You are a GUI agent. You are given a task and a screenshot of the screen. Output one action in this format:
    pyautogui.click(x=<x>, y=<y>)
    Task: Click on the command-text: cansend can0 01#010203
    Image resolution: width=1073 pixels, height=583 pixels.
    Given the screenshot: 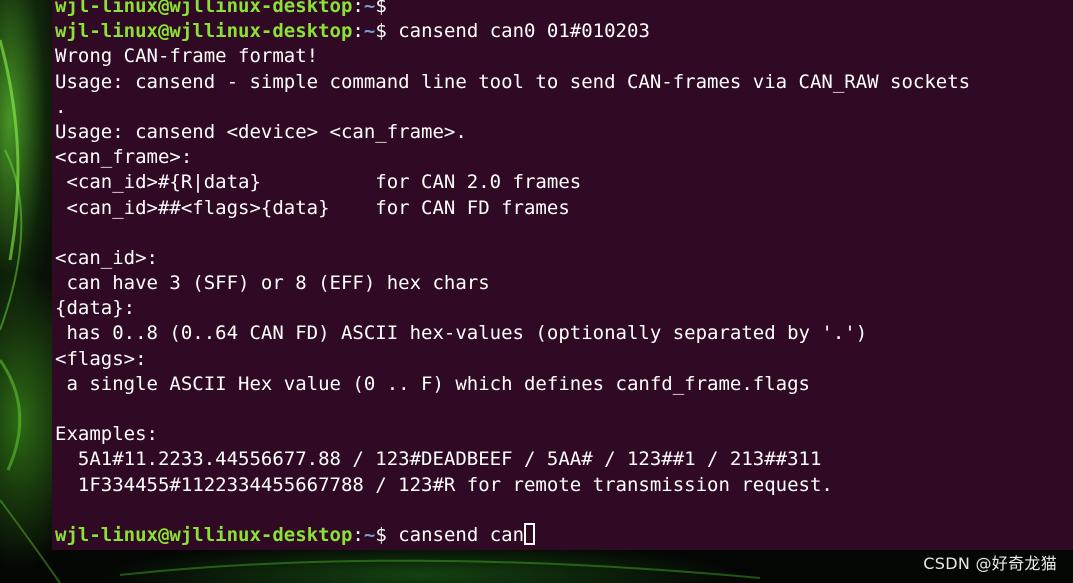 What is the action you would take?
    pyautogui.click(x=518, y=31)
    